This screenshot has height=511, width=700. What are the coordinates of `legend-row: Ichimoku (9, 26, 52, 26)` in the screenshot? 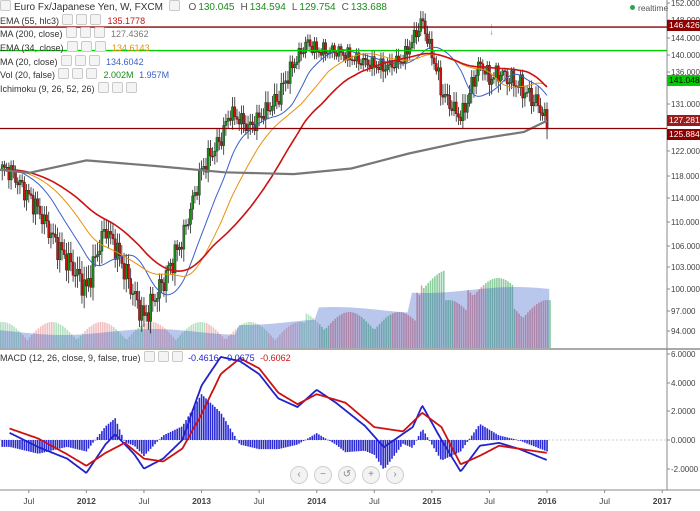 It's located at (68, 88).